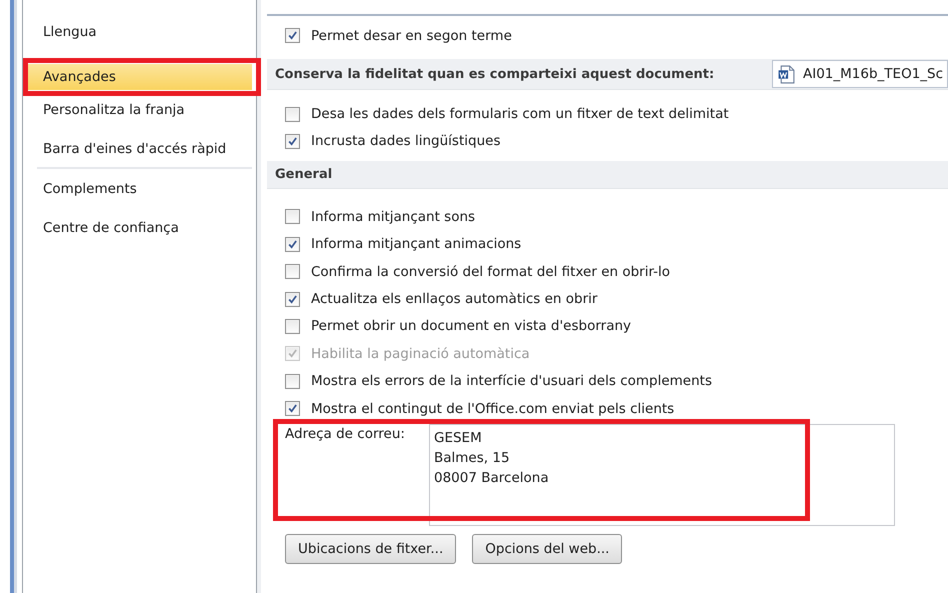 The width and height of the screenshot is (948, 593). I want to click on checkbox-label: Incrusta dades lingüístiques, so click(405, 141).